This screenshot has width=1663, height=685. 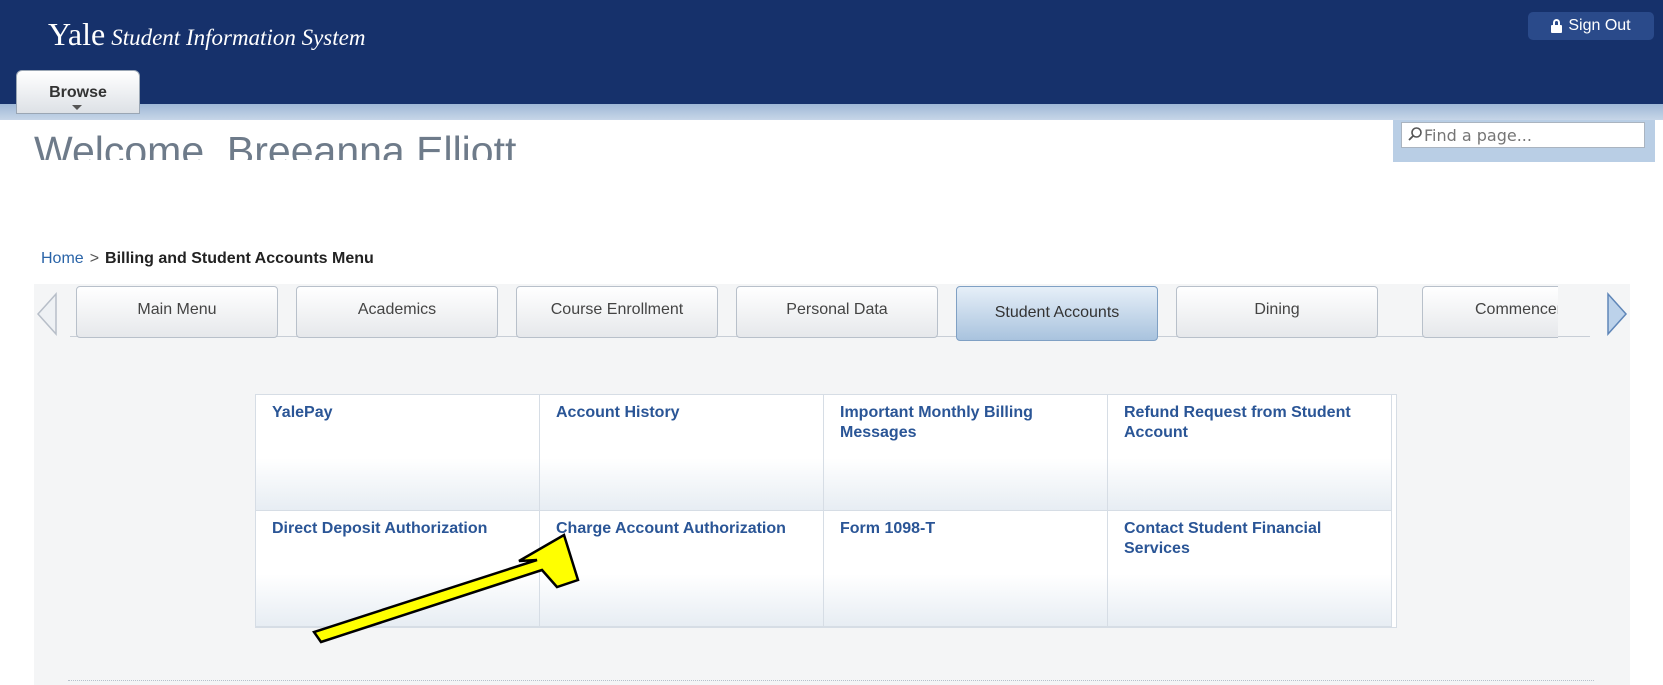 What do you see at coordinates (966, 453) in the screenshot?
I see `tile-important-monthly-billing-messages: Important Monthly Billing Messages` at bounding box center [966, 453].